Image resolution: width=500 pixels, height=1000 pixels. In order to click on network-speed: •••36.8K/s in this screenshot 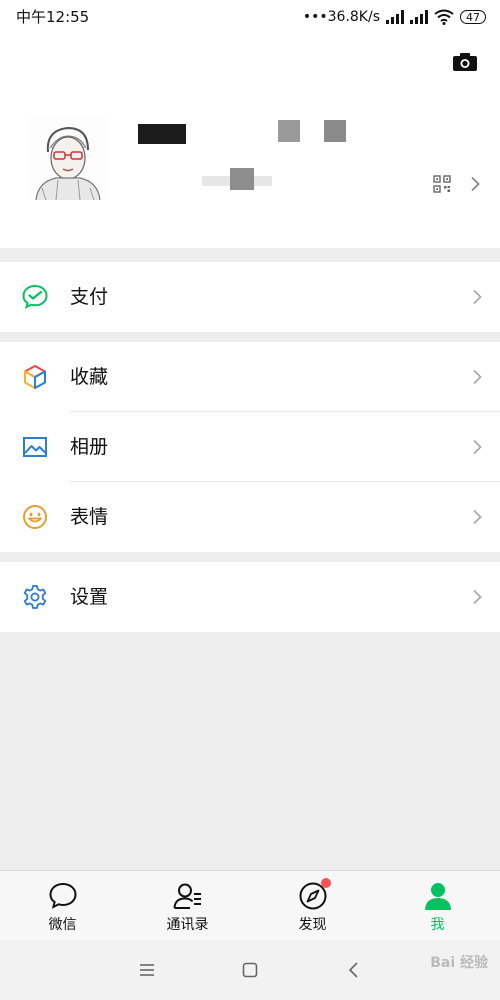, I will do `click(341, 17)`.